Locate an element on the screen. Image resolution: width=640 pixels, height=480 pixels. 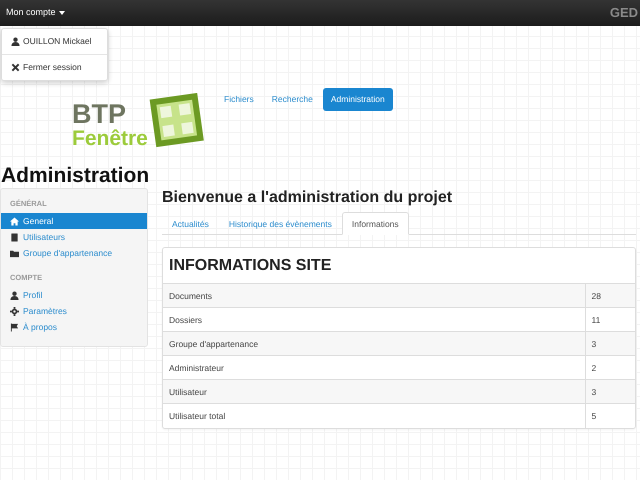
nav-pill: Fichiers is located at coordinates (239, 99).